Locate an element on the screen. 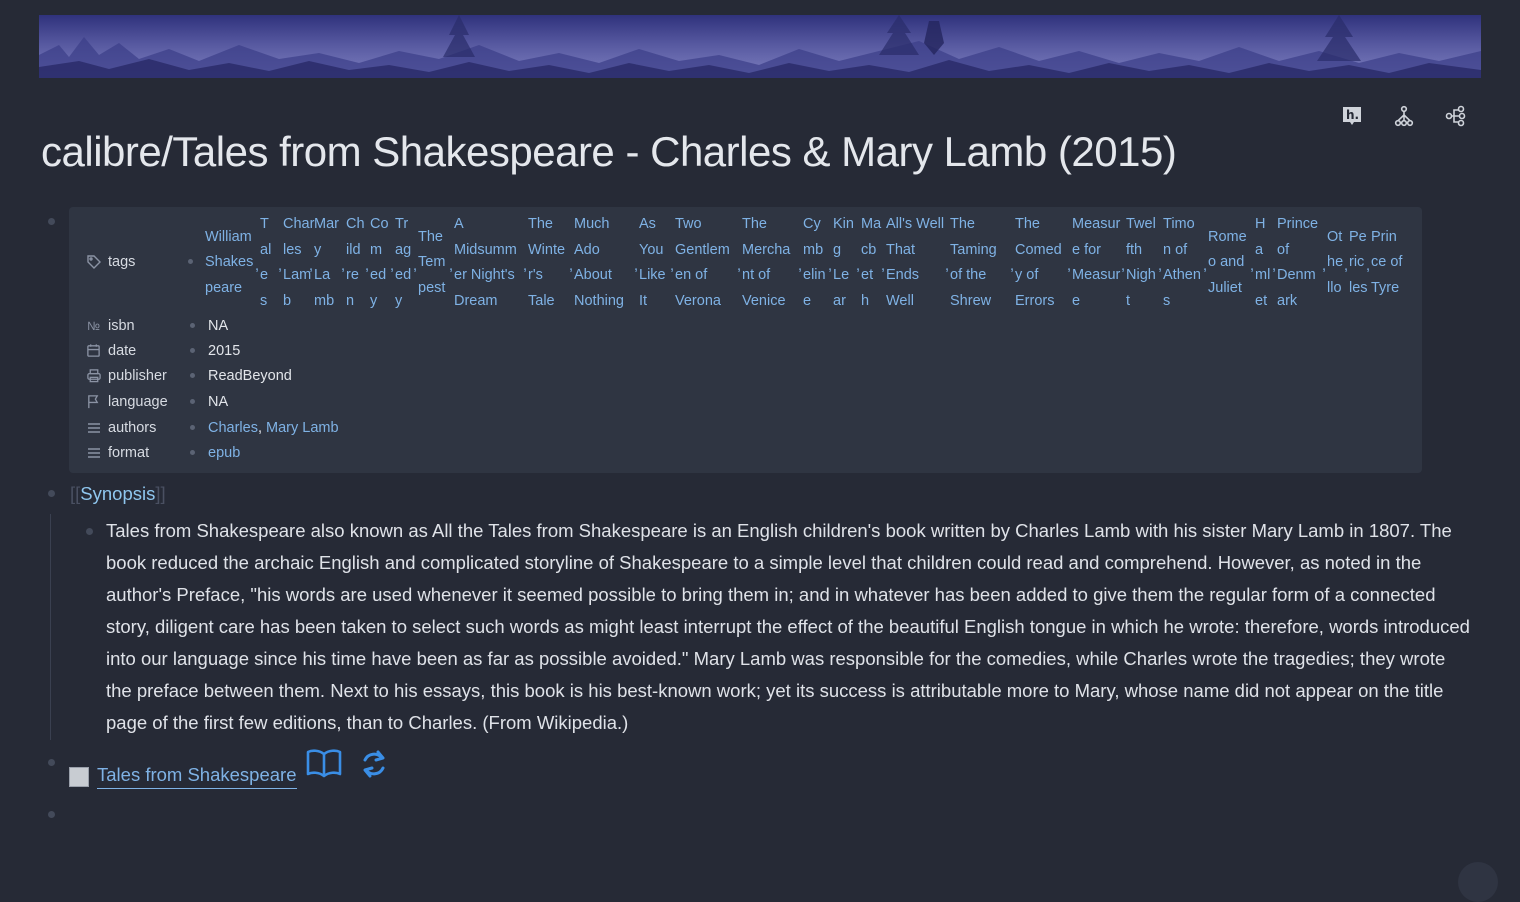 The height and width of the screenshot is (902, 1520). graph-icon is located at coordinates (1404, 116).